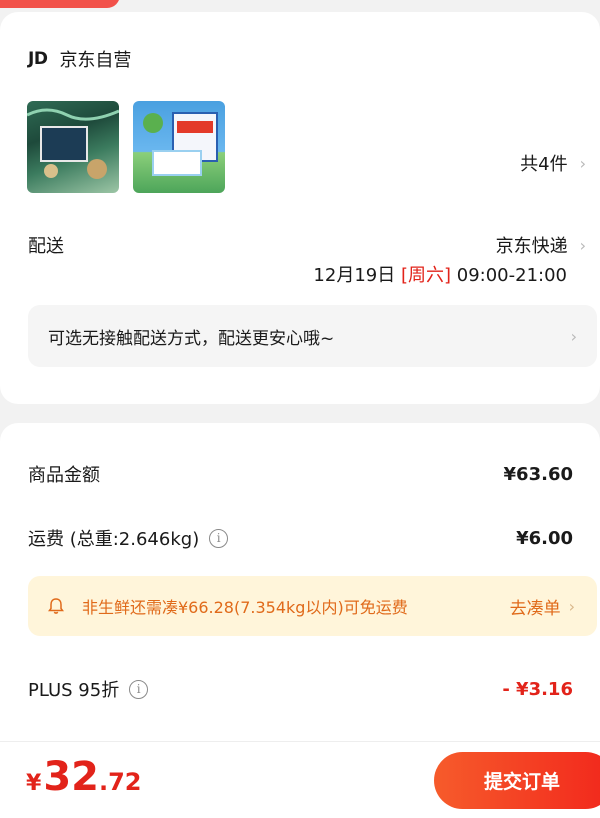 The height and width of the screenshot is (818, 600). Describe the element at coordinates (511, 275) in the screenshot. I see `delivery-time-range: 09:00-21:00` at that location.